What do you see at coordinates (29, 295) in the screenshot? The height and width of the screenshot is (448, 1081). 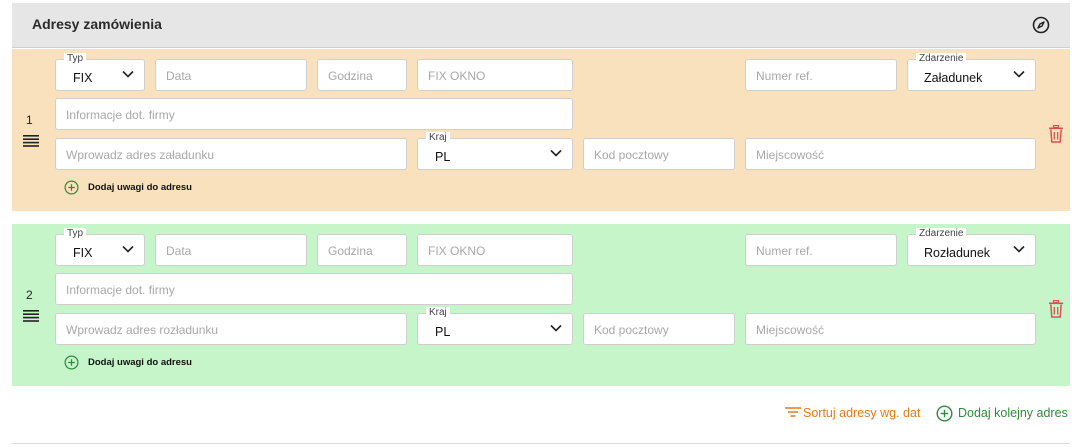 I see `address-index: 2` at bounding box center [29, 295].